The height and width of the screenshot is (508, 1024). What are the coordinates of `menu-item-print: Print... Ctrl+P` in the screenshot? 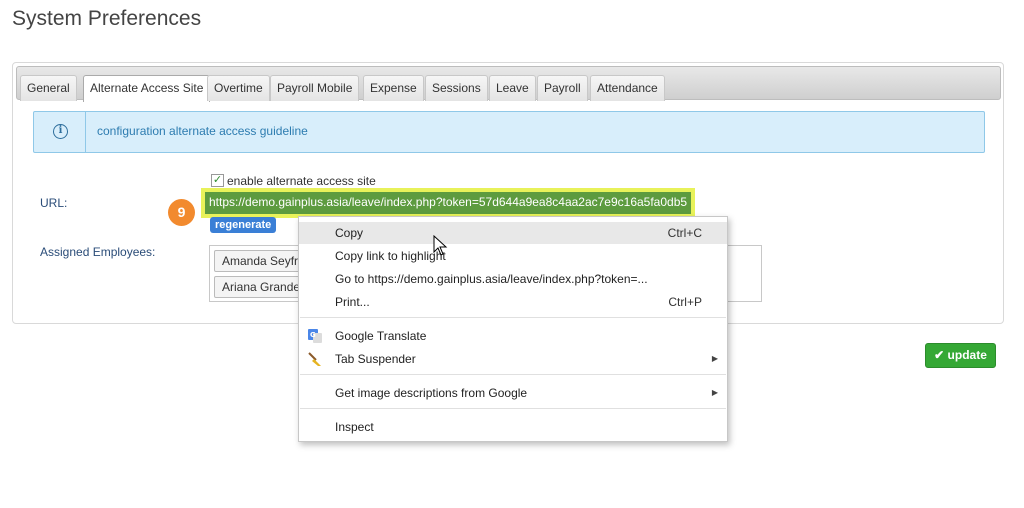 It's located at (513, 302).